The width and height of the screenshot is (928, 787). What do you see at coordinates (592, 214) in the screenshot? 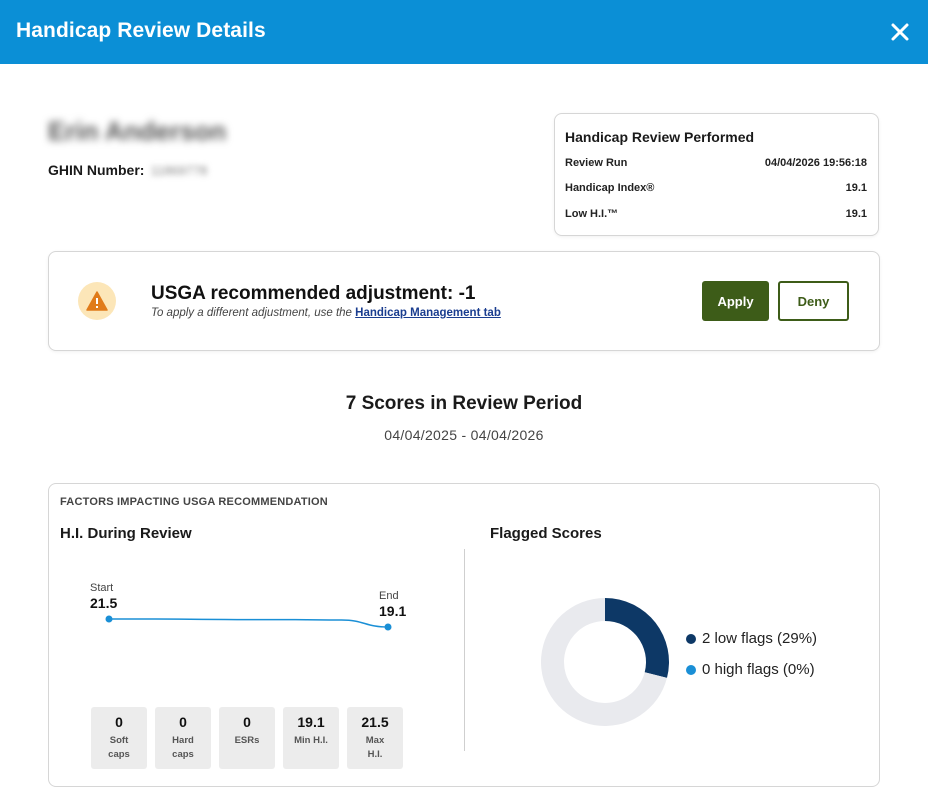
I see `low-hi-label: Low H.I.™` at bounding box center [592, 214].